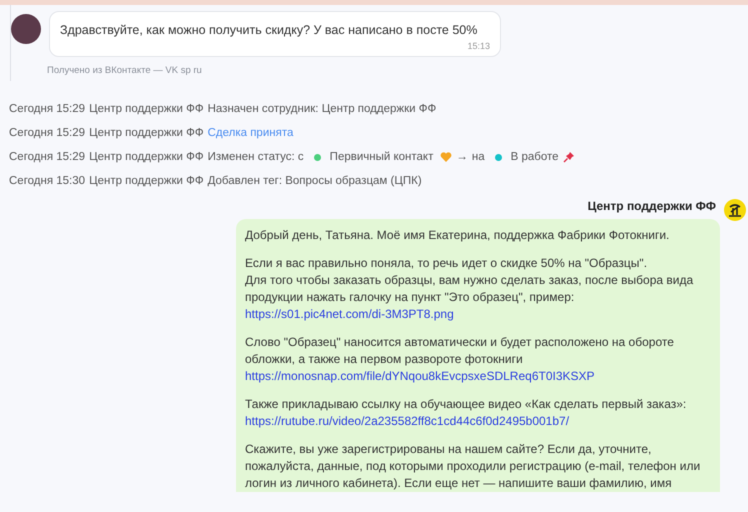 This screenshot has width=748, height=512. What do you see at coordinates (478, 315) in the screenshot?
I see `message-link: https://s01.pic4net.com/di-3M3PT8.png` at bounding box center [478, 315].